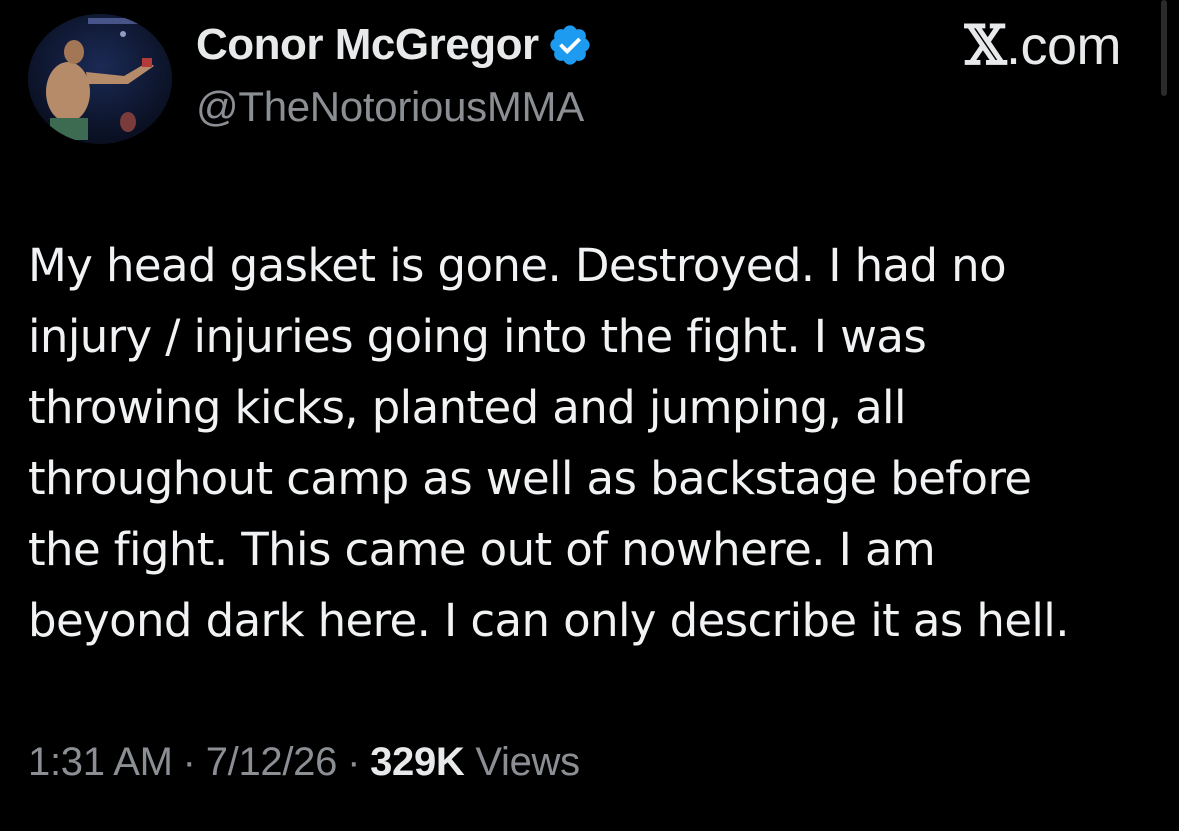 The width and height of the screenshot is (1179, 831). I want to click on brand-logo: 𝕏.com, so click(1043, 46).